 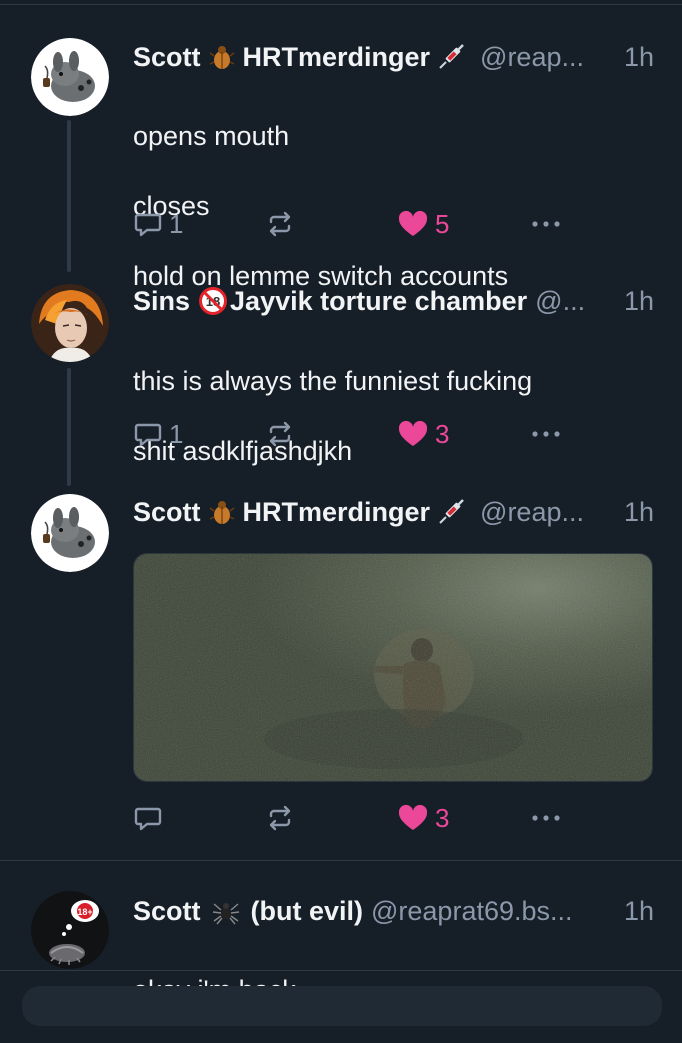 I want to click on display-name-suffix: Jayvik torture chamber, so click(x=378, y=301).